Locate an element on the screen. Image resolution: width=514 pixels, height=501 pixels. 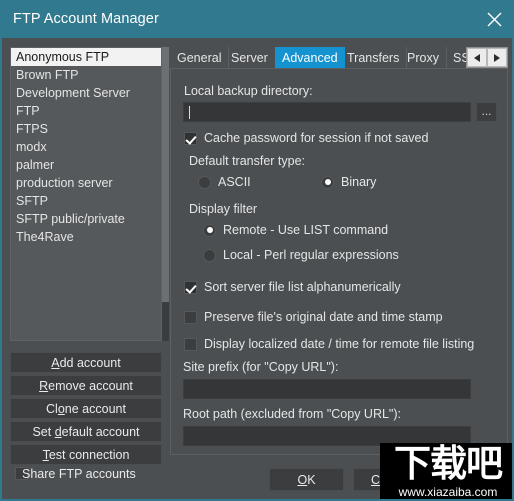
display-filter-label: Display filter is located at coordinates (223, 209).